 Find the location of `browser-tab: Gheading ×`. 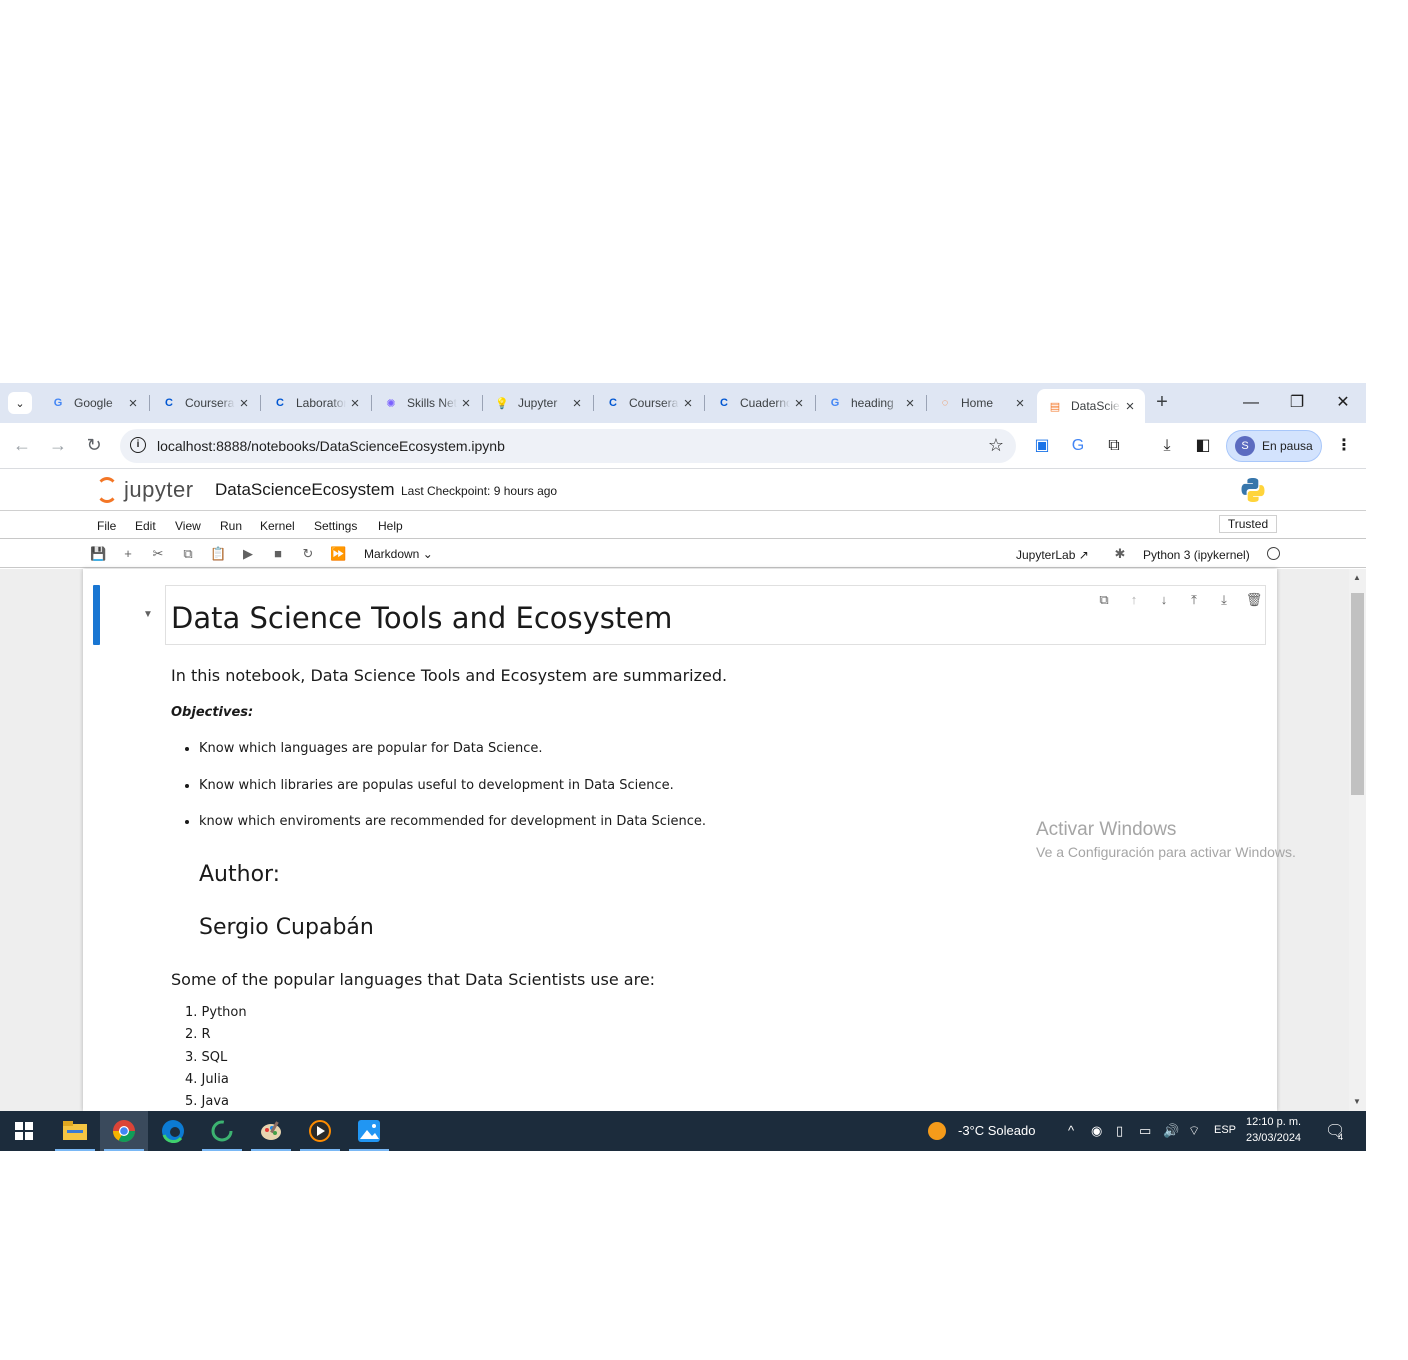

browser-tab: Gheading × is located at coordinates (872, 403).